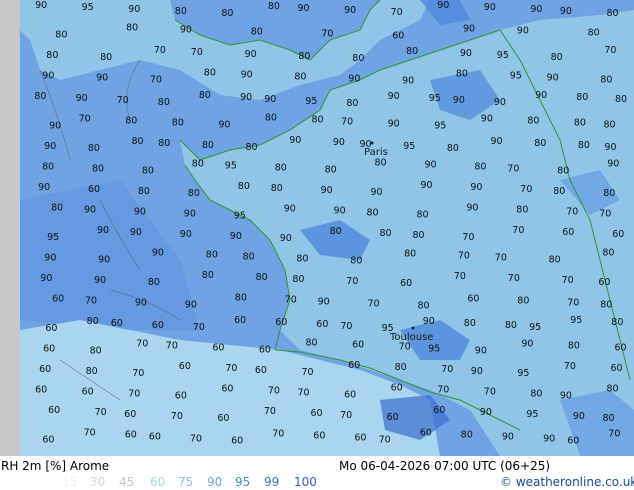  I want to click on credit-link: © weatheronline.co.uk, so click(567, 482).